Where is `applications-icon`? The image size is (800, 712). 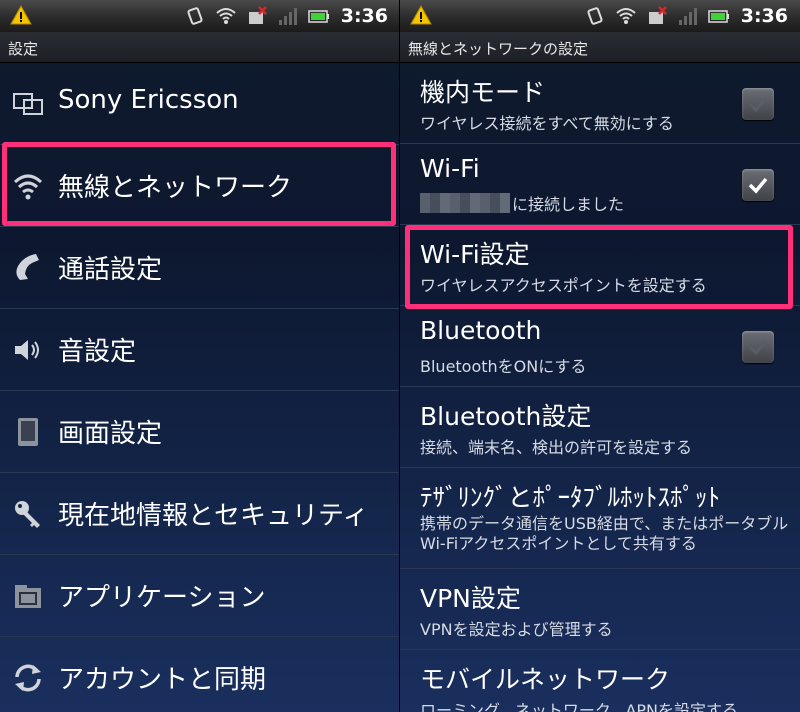
applications-icon is located at coordinates (28, 596).